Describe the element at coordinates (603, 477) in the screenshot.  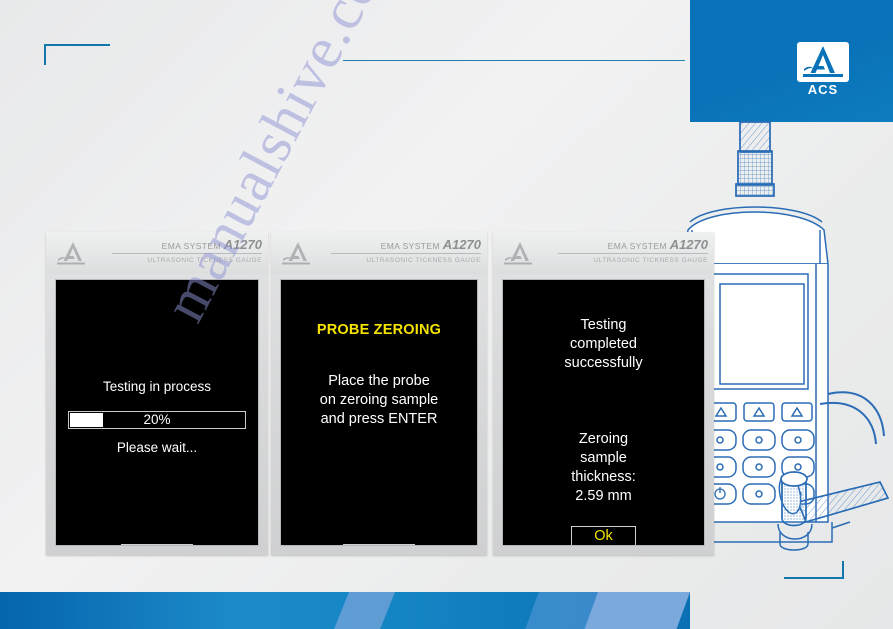
I see `result-line-3: thickness:` at that location.